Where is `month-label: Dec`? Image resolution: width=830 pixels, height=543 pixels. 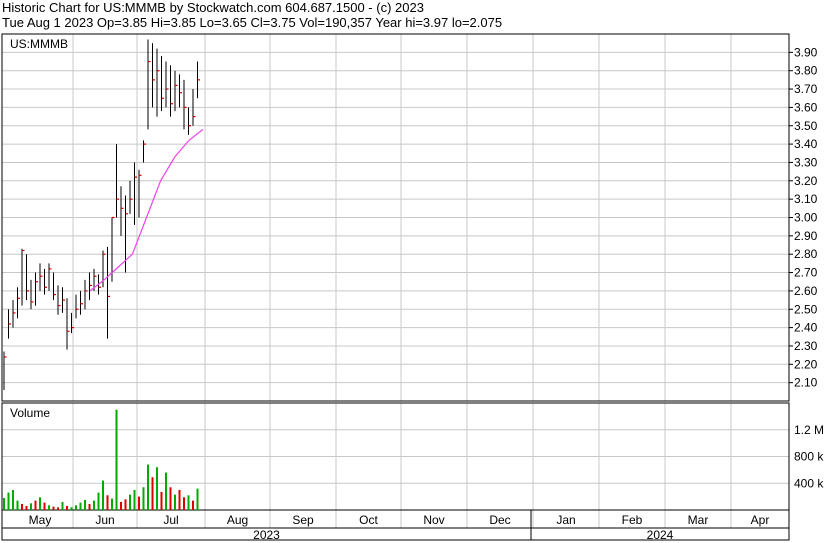
month-label: Dec is located at coordinates (499, 520).